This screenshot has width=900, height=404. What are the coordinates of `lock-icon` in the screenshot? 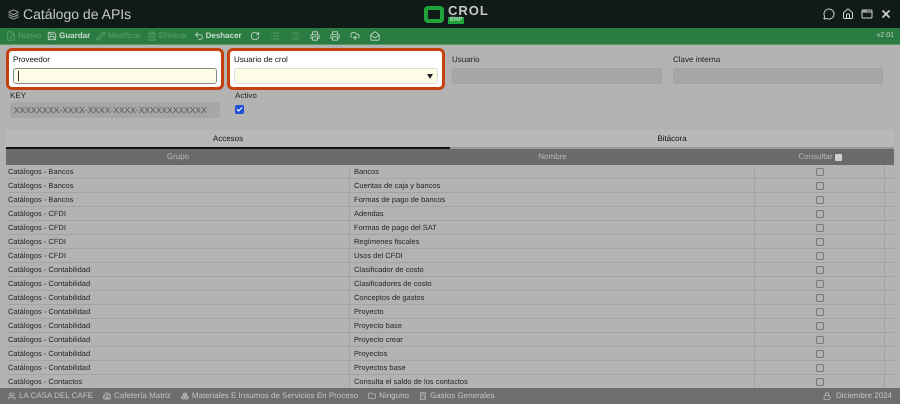 It's located at (826, 396).